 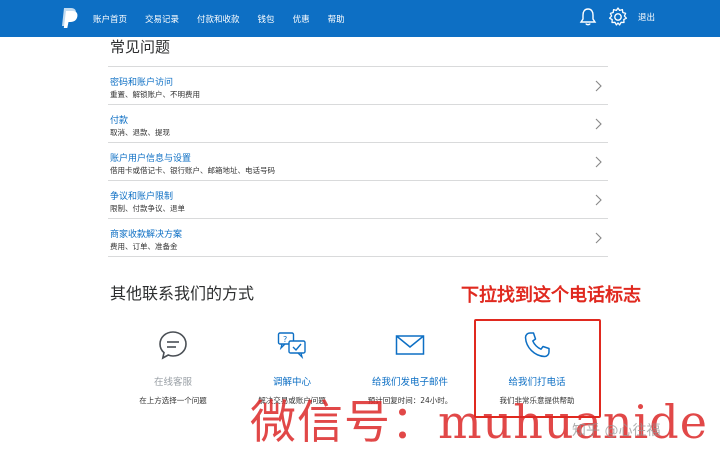 I want to click on nav-item-send-receive: 付款和收款, so click(x=218, y=19).